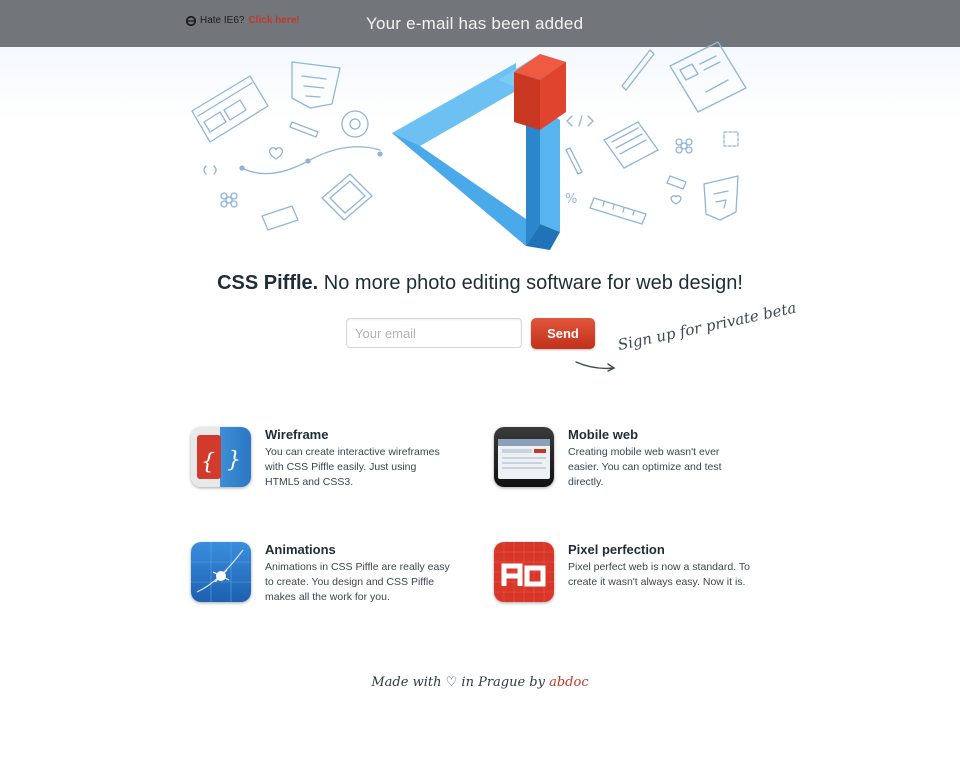 This screenshot has width=960, height=758. Describe the element at coordinates (595, 366) in the screenshot. I see `arrow-icon` at that location.